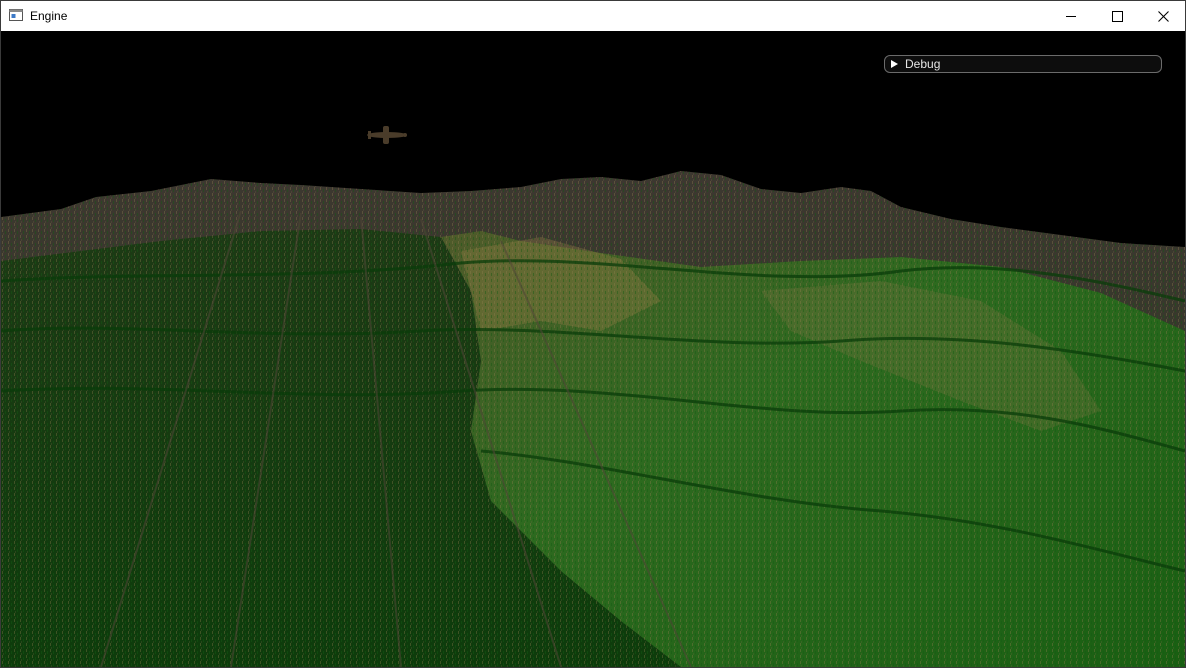 This screenshot has height=668, width=1186. I want to click on debug-panel-header: Debug, so click(1023, 64).